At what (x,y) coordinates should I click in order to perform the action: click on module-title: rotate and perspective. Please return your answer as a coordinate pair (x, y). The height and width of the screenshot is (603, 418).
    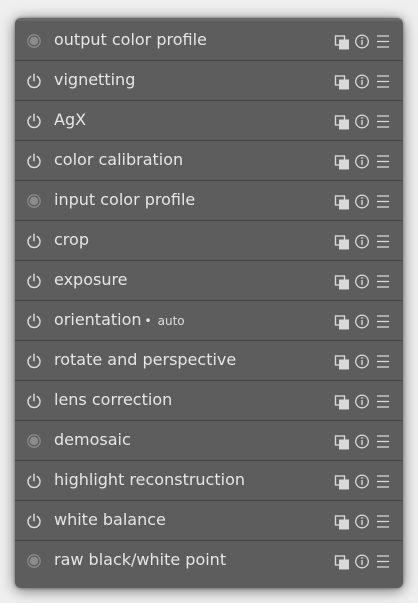
    Looking at the image, I should click on (145, 360).